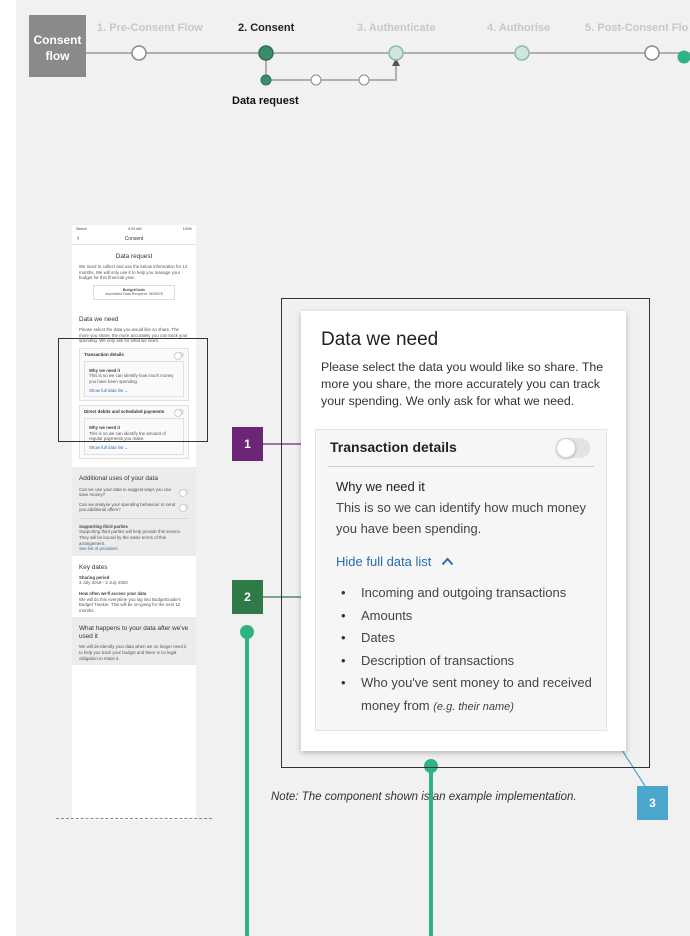  Describe the element at coordinates (683, 57) in the screenshot. I see `flow-end-node` at that location.